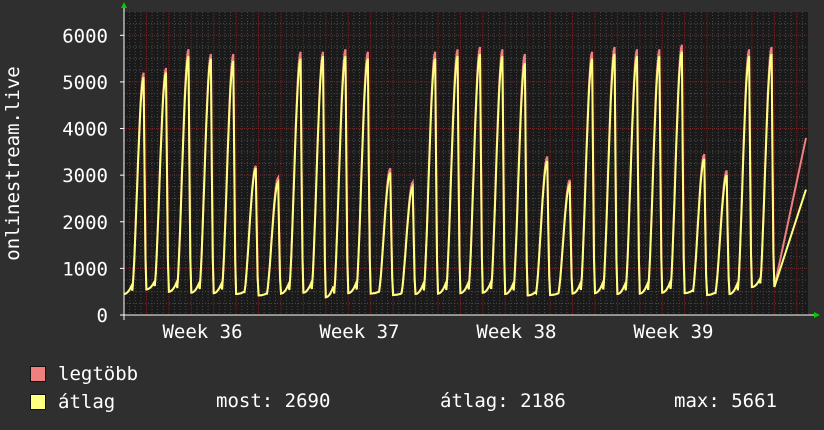 The image size is (824, 430). Describe the element at coordinates (85, 83) in the screenshot. I see `y-tick-label: 5000` at that location.